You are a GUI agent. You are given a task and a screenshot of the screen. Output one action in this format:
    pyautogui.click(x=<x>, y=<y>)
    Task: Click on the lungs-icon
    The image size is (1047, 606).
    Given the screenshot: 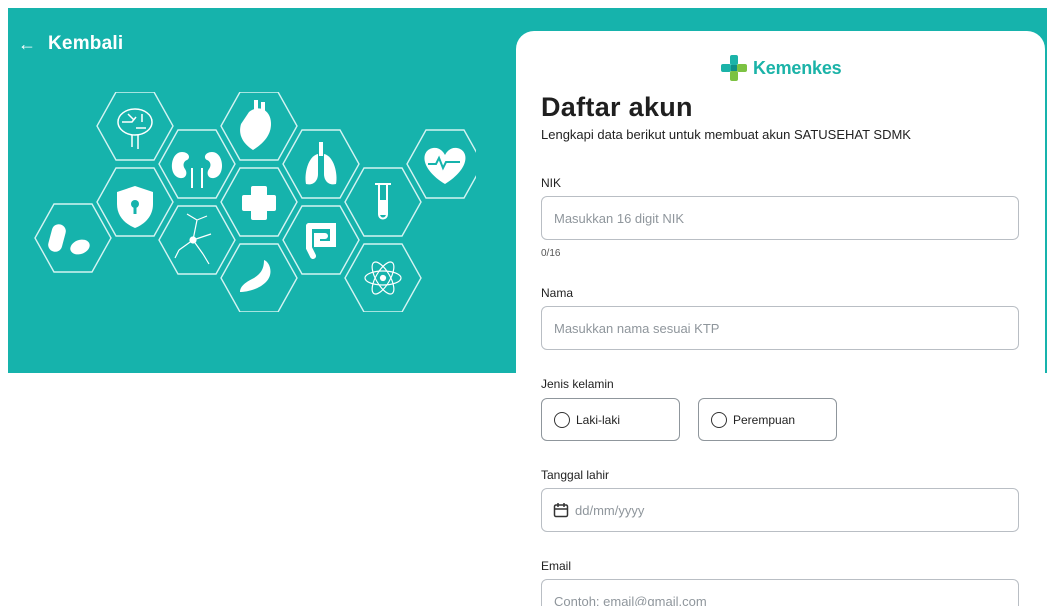 What is the action you would take?
    pyautogui.click(x=321, y=163)
    